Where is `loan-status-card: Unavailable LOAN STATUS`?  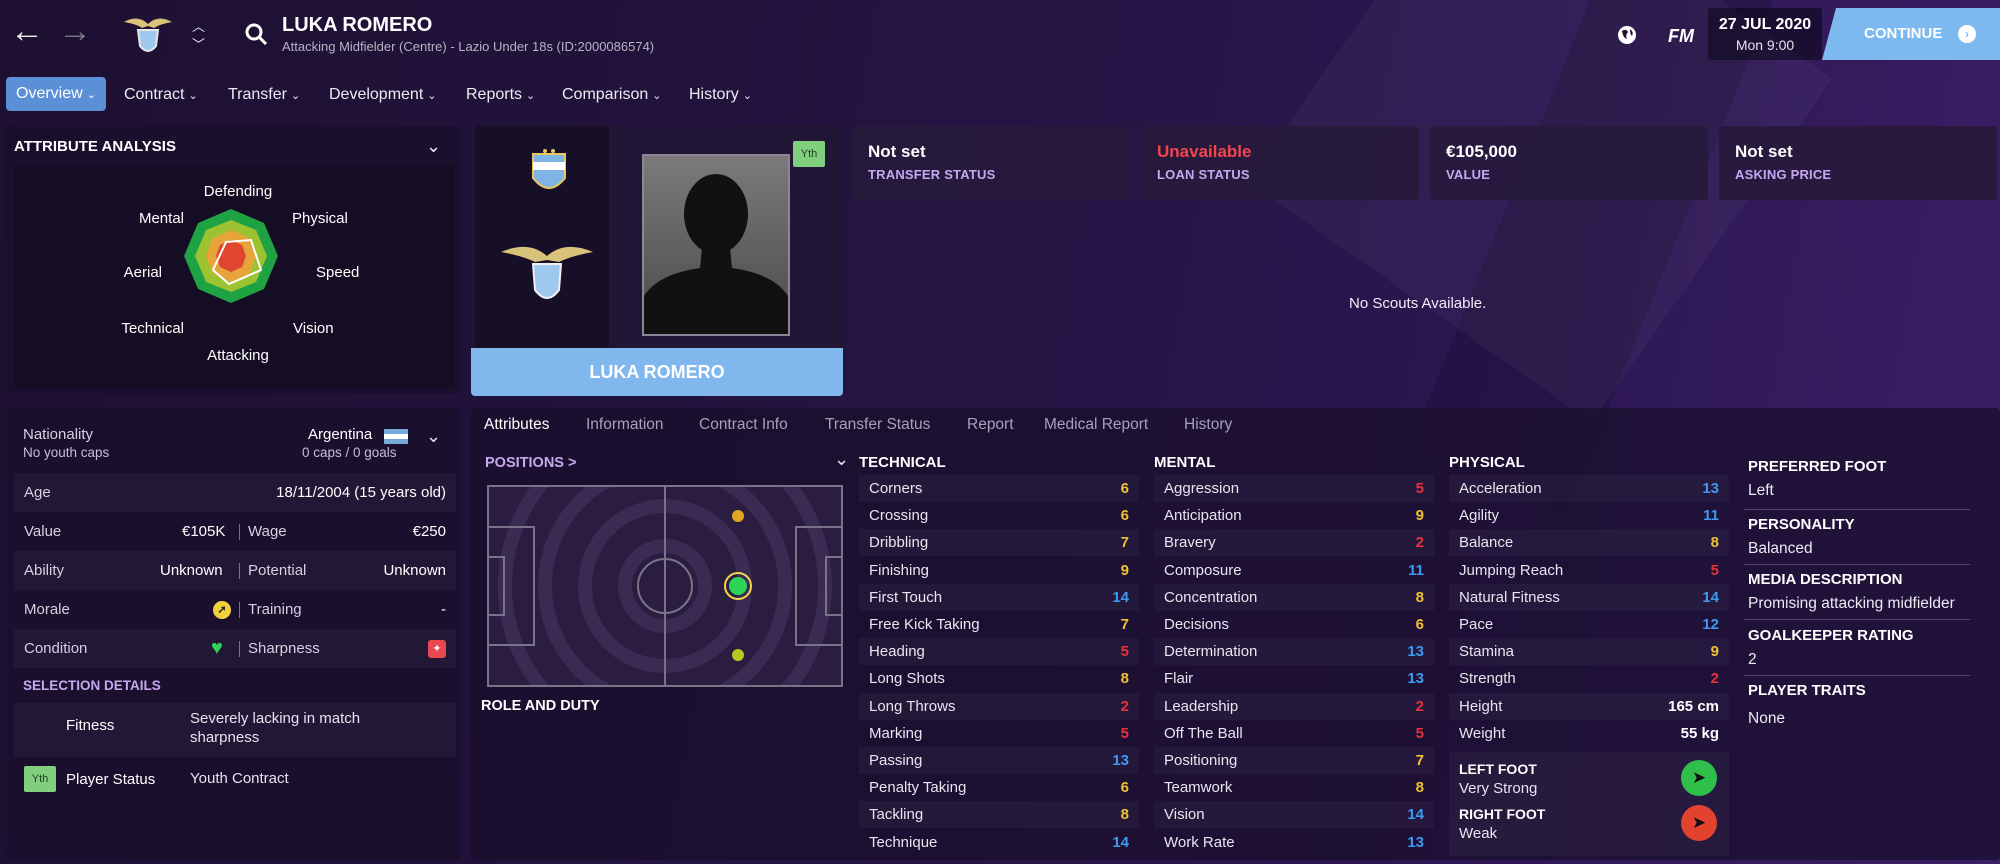 loan-status-card: Unavailable LOAN STATUS is located at coordinates (1280, 163).